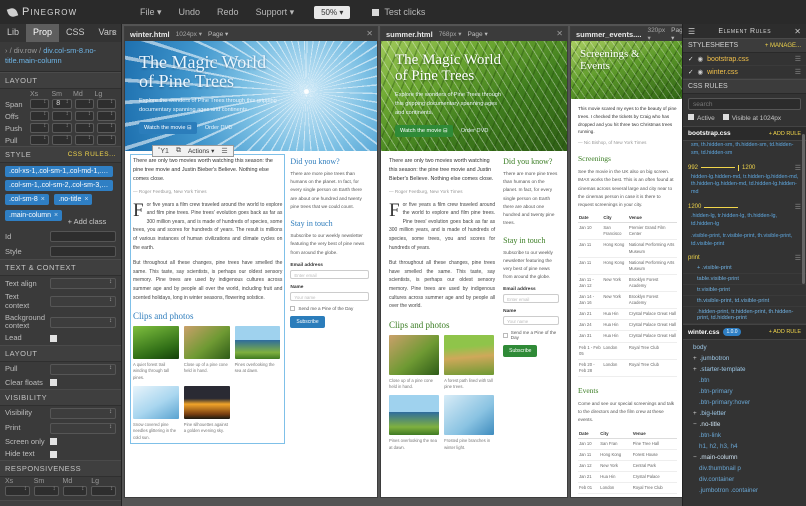 This screenshot has width=806, height=506. What do you see at coordinates (224, 151) in the screenshot?
I see `hamburger-icon: ☰` at bounding box center [224, 151].